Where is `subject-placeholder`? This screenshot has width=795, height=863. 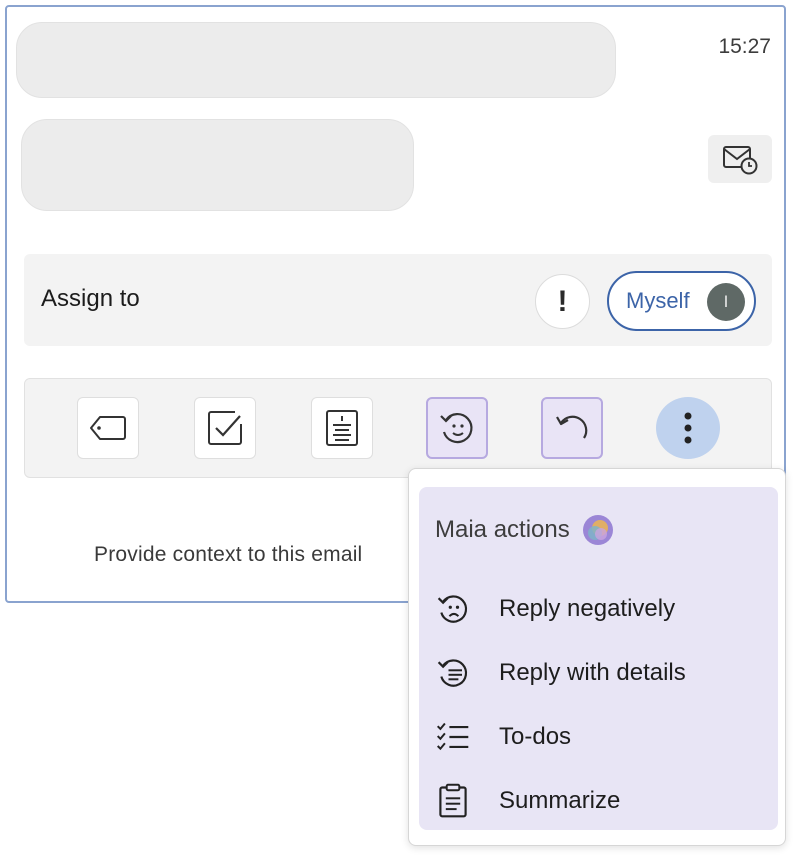
subject-placeholder is located at coordinates (217, 165).